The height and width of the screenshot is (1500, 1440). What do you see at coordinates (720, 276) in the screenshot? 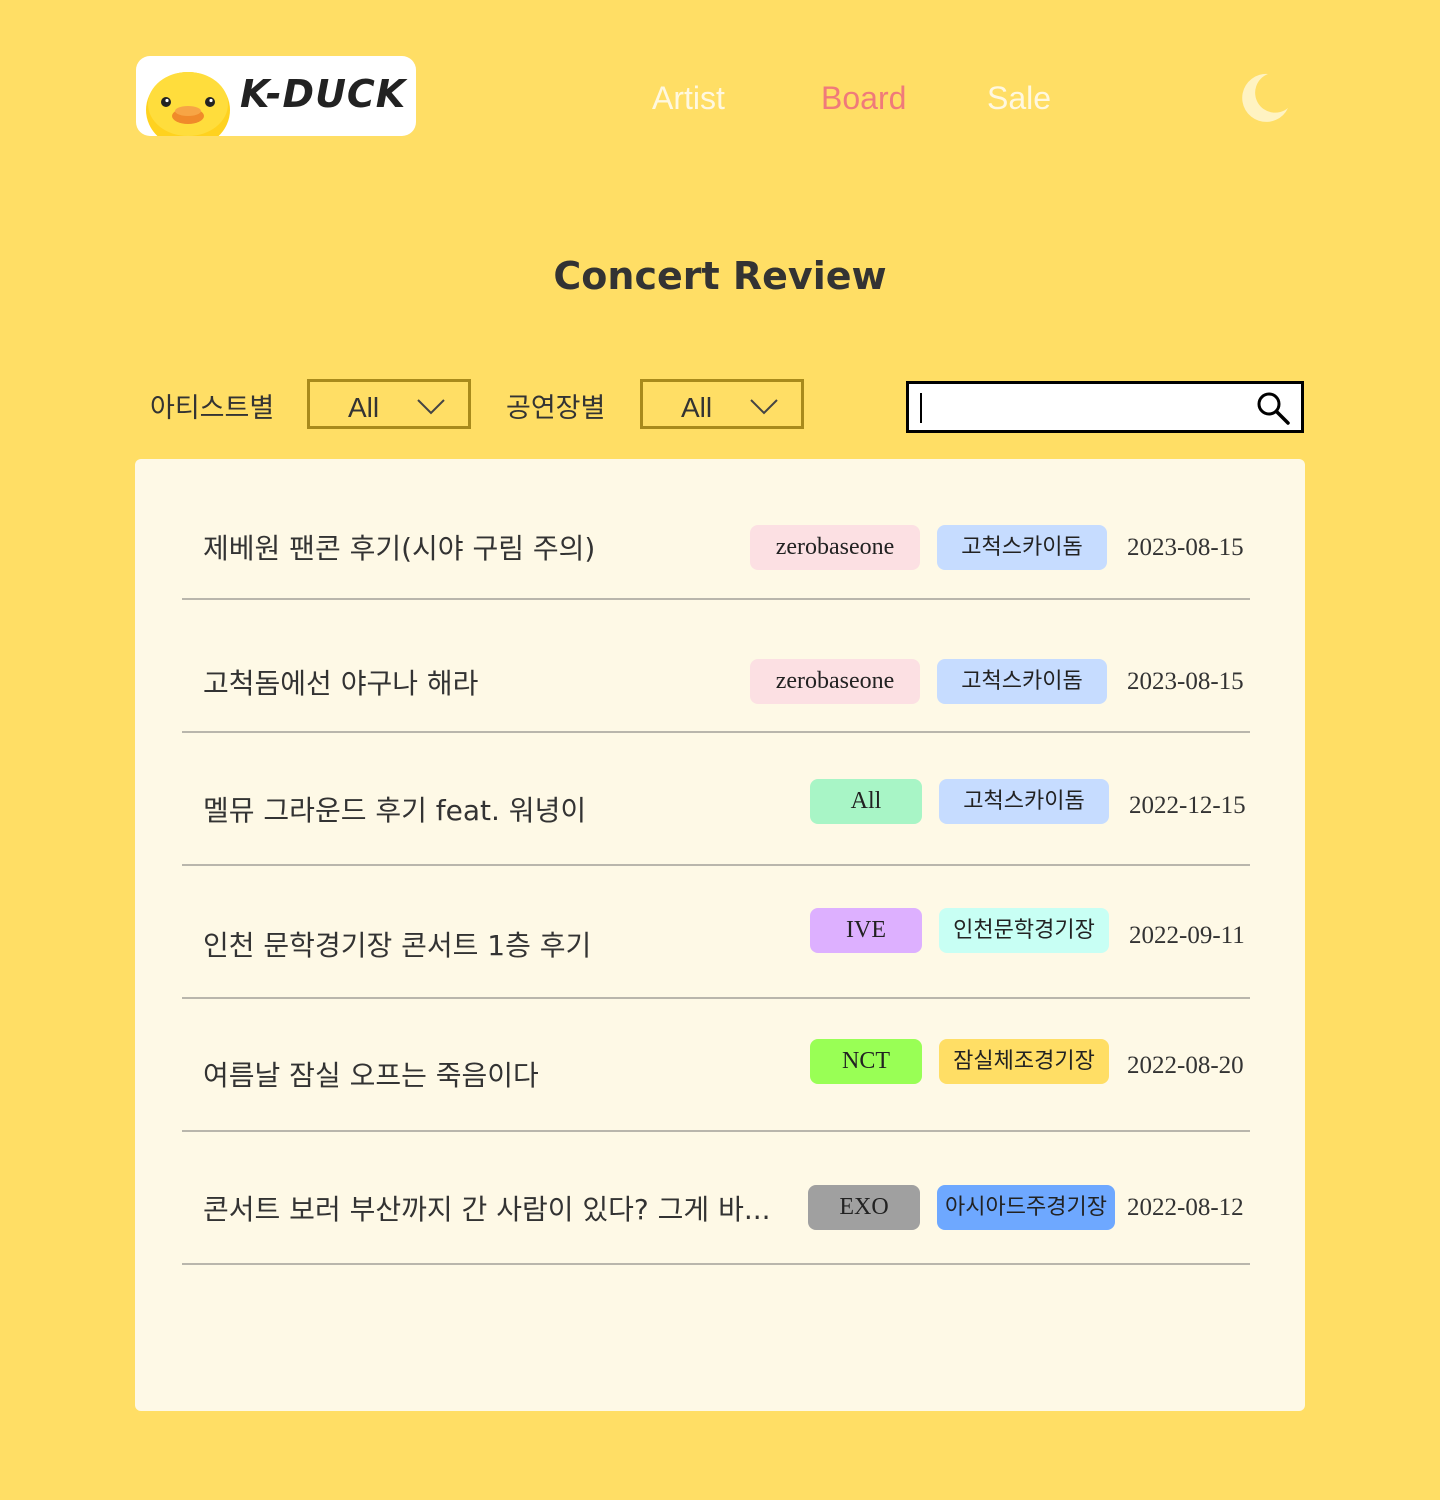
I see `page-title: Concert Review` at bounding box center [720, 276].